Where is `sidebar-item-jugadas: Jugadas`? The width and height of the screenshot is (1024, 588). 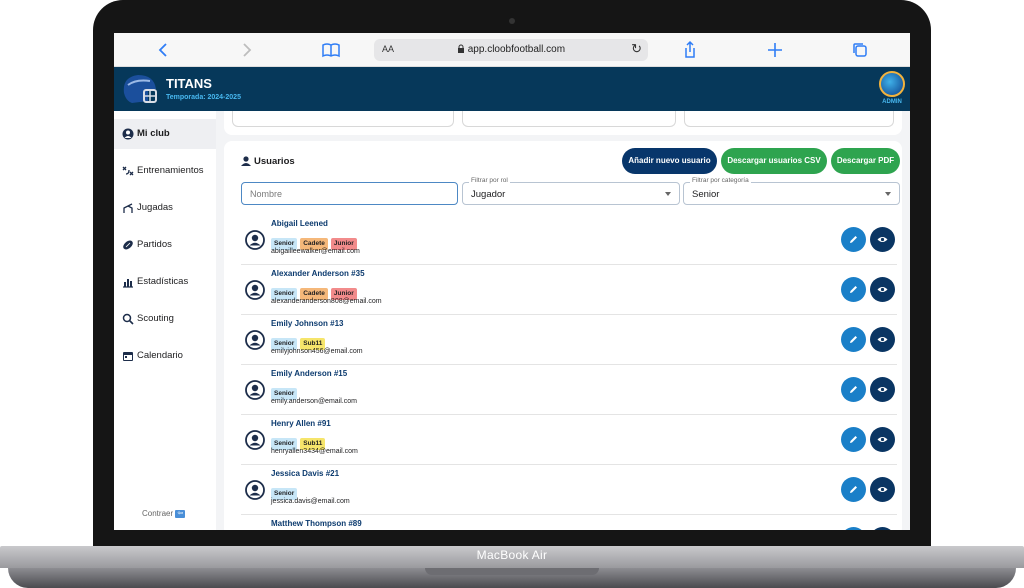 sidebar-item-jugadas: Jugadas is located at coordinates (165, 208).